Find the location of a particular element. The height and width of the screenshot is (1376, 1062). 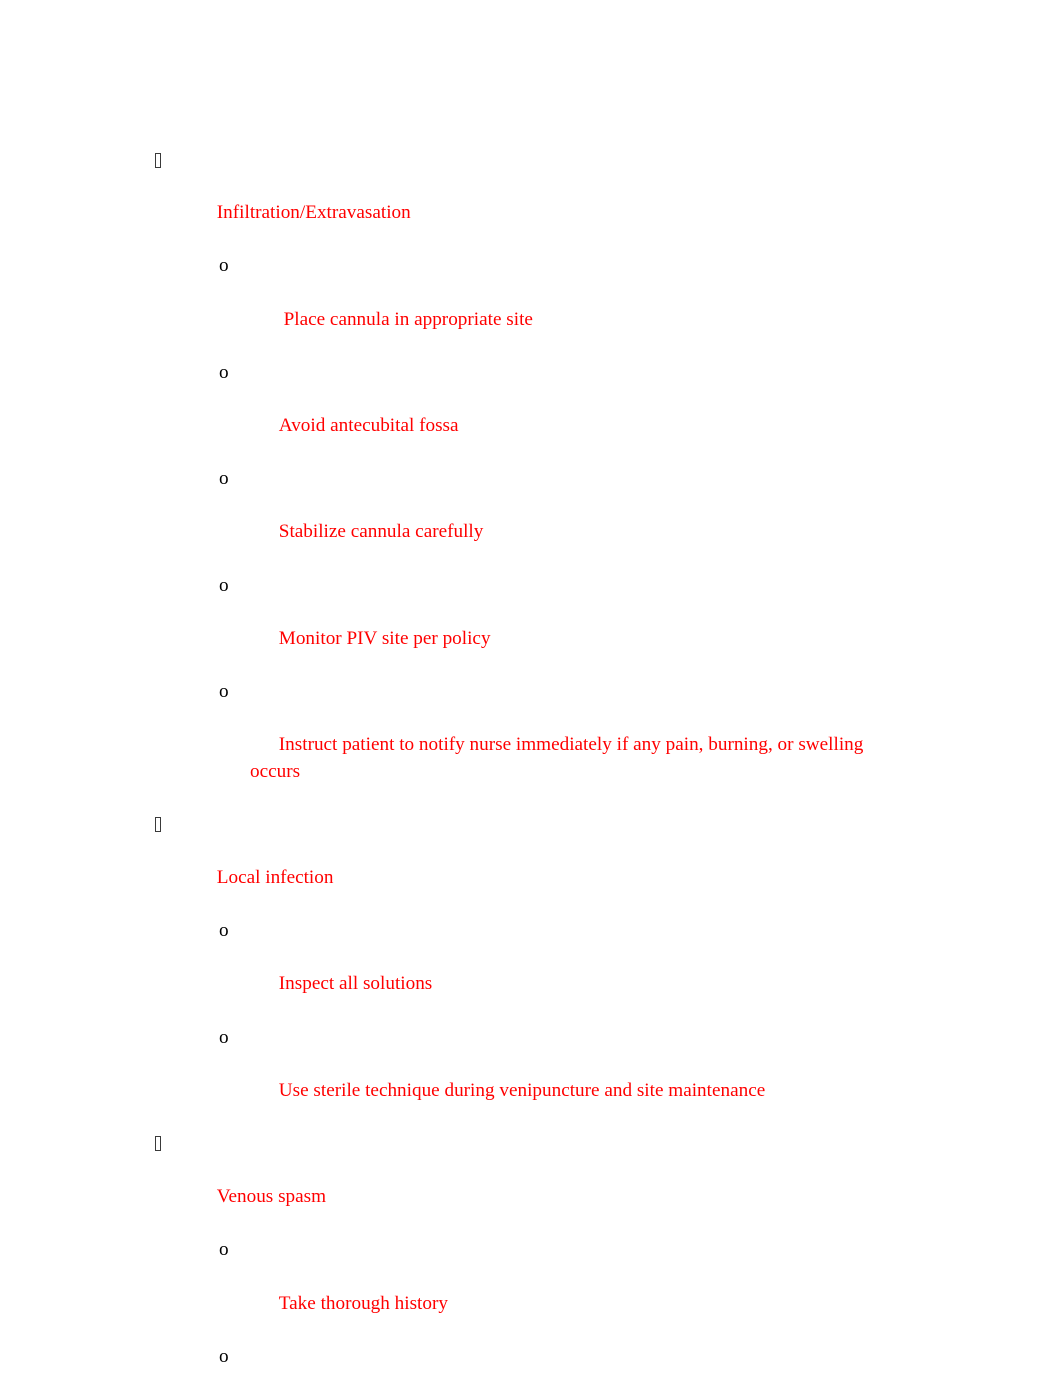

outline-level2-item: o Verify allergies is located at coordinates (531, 1360).